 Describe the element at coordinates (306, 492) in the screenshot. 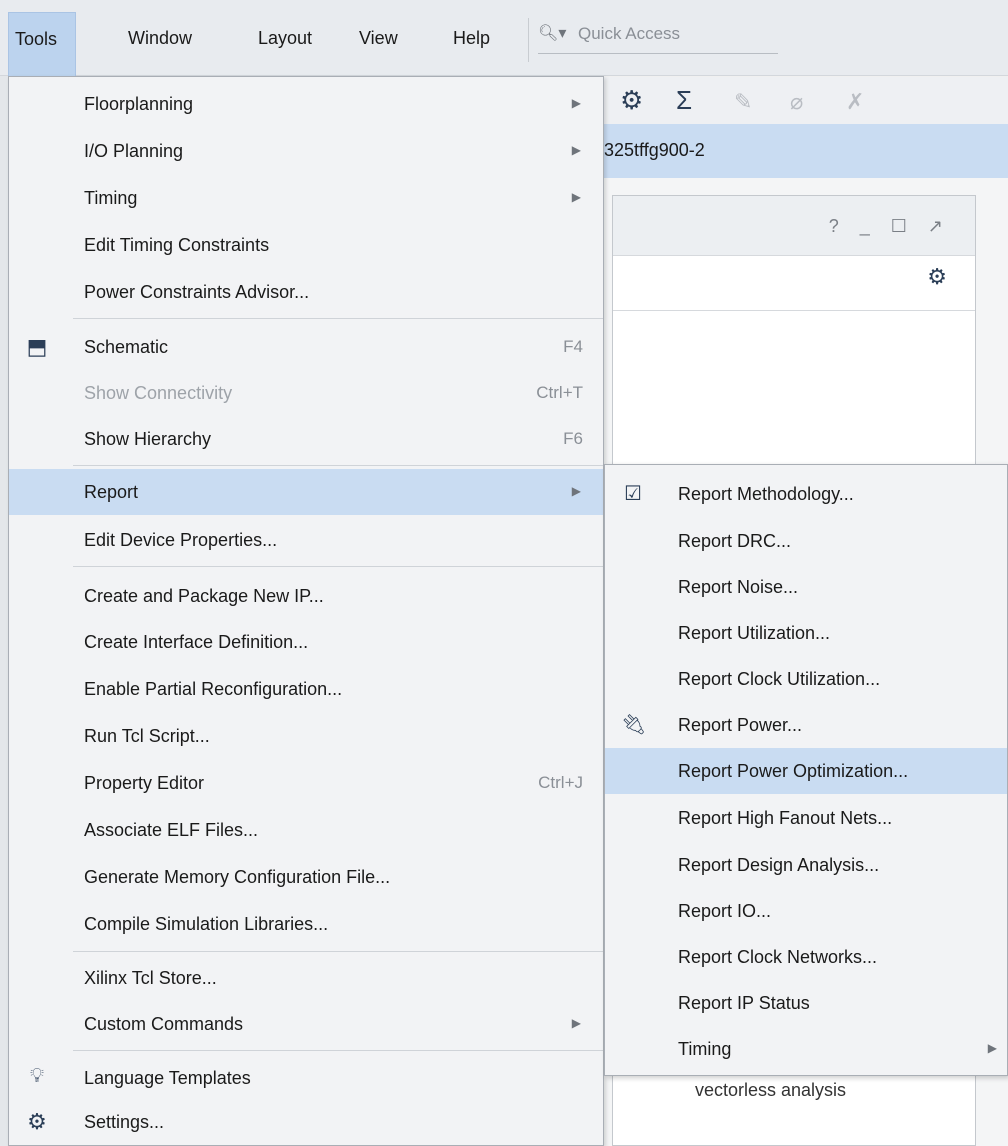

I see `menu-item-report: Report ▶` at that location.